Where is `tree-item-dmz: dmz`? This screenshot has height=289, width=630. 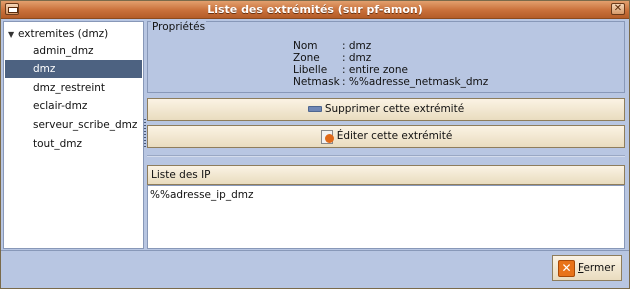 tree-item-dmz: dmz is located at coordinates (73, 69).